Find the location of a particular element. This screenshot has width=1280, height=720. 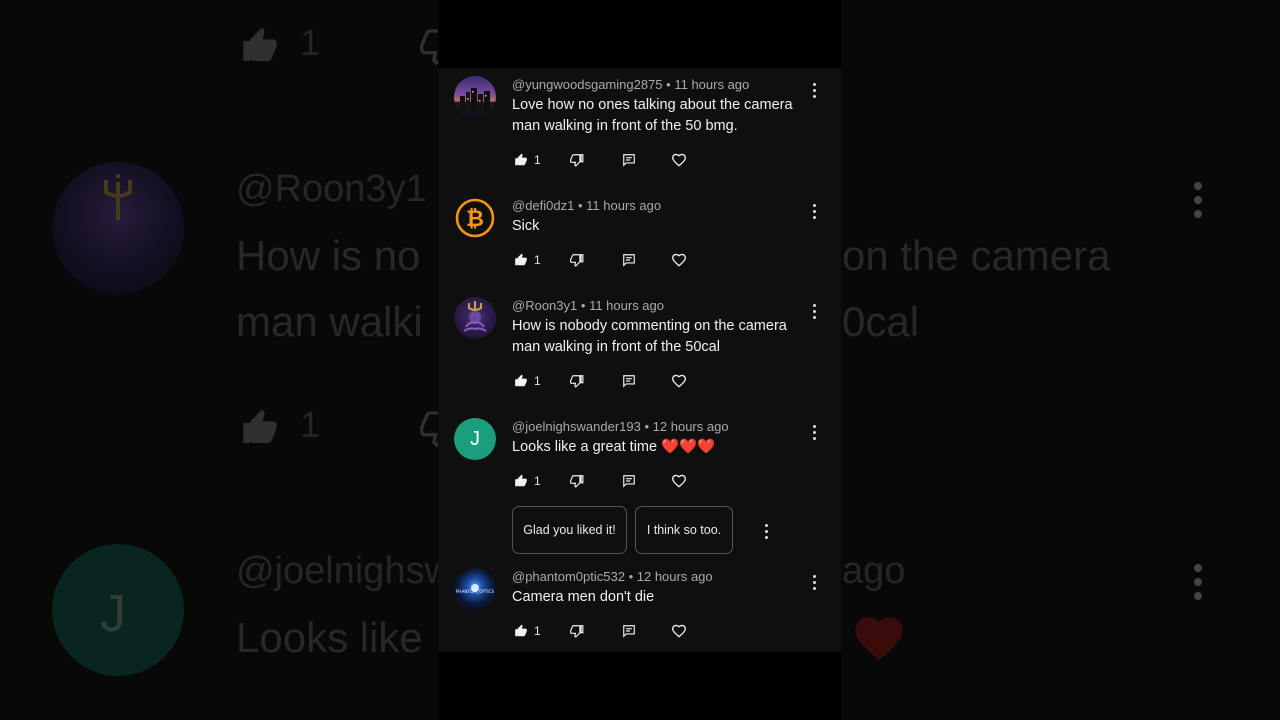

comment-author: @phantom0ptic532 is located at coordinates (568, 576).